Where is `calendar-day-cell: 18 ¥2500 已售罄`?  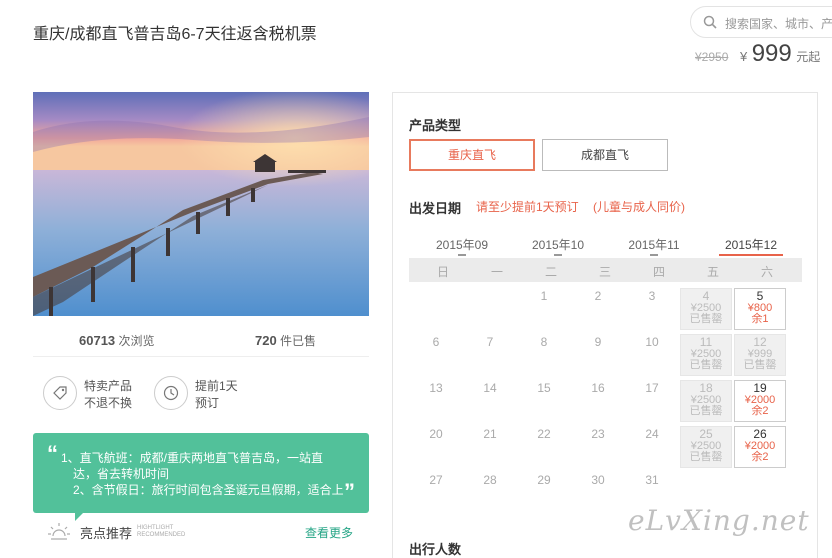 calendar-day-cell: 18 ¥2500 已售罄 is located at coordinates (706, 401).